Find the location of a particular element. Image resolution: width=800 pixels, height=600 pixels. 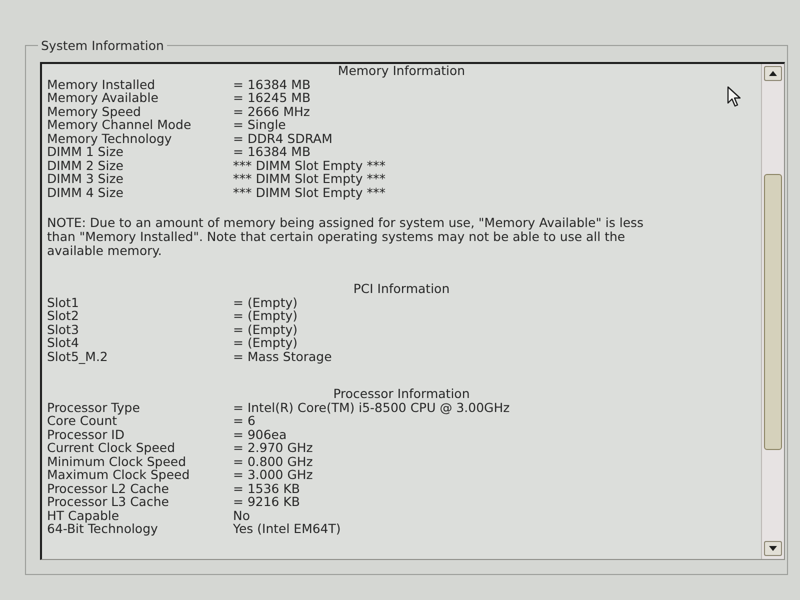

section-heading: PCI Information is located at coordinates (401, 289).